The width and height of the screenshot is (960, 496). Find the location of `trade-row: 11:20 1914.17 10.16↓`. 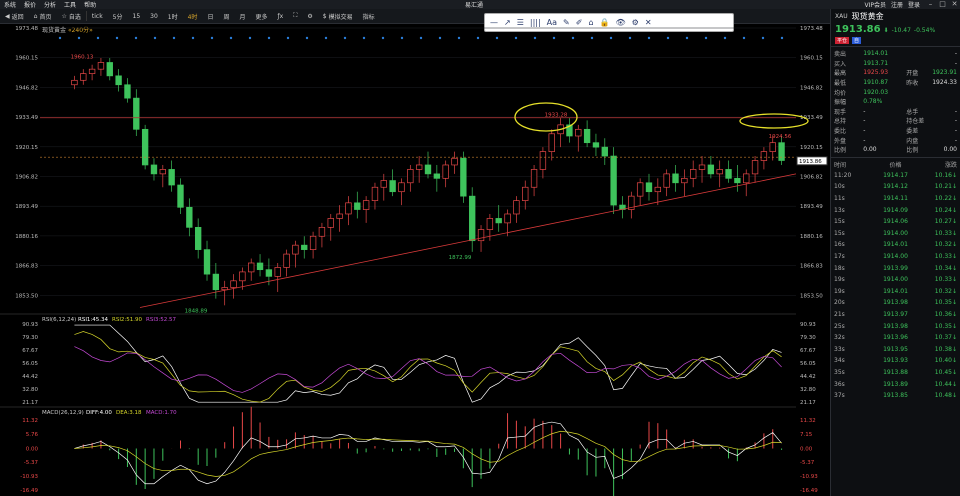

trade-row: 11:20 1914.17 10.16↓ is located at coordinates (895, 176).